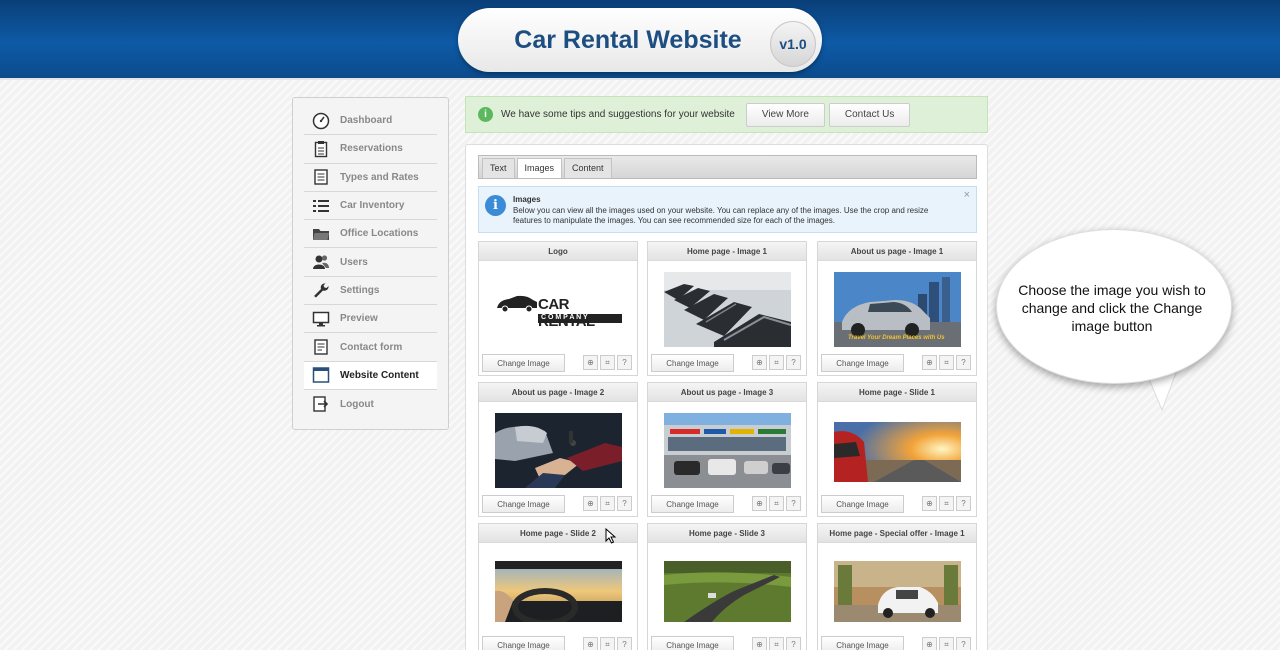 The image size is (1280, 650). I want to click on tab-images: Images, so click(539, 168).